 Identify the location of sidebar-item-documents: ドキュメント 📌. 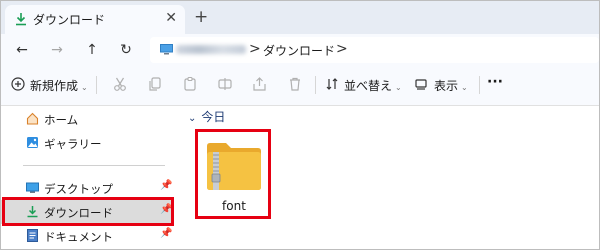
(87, 236).